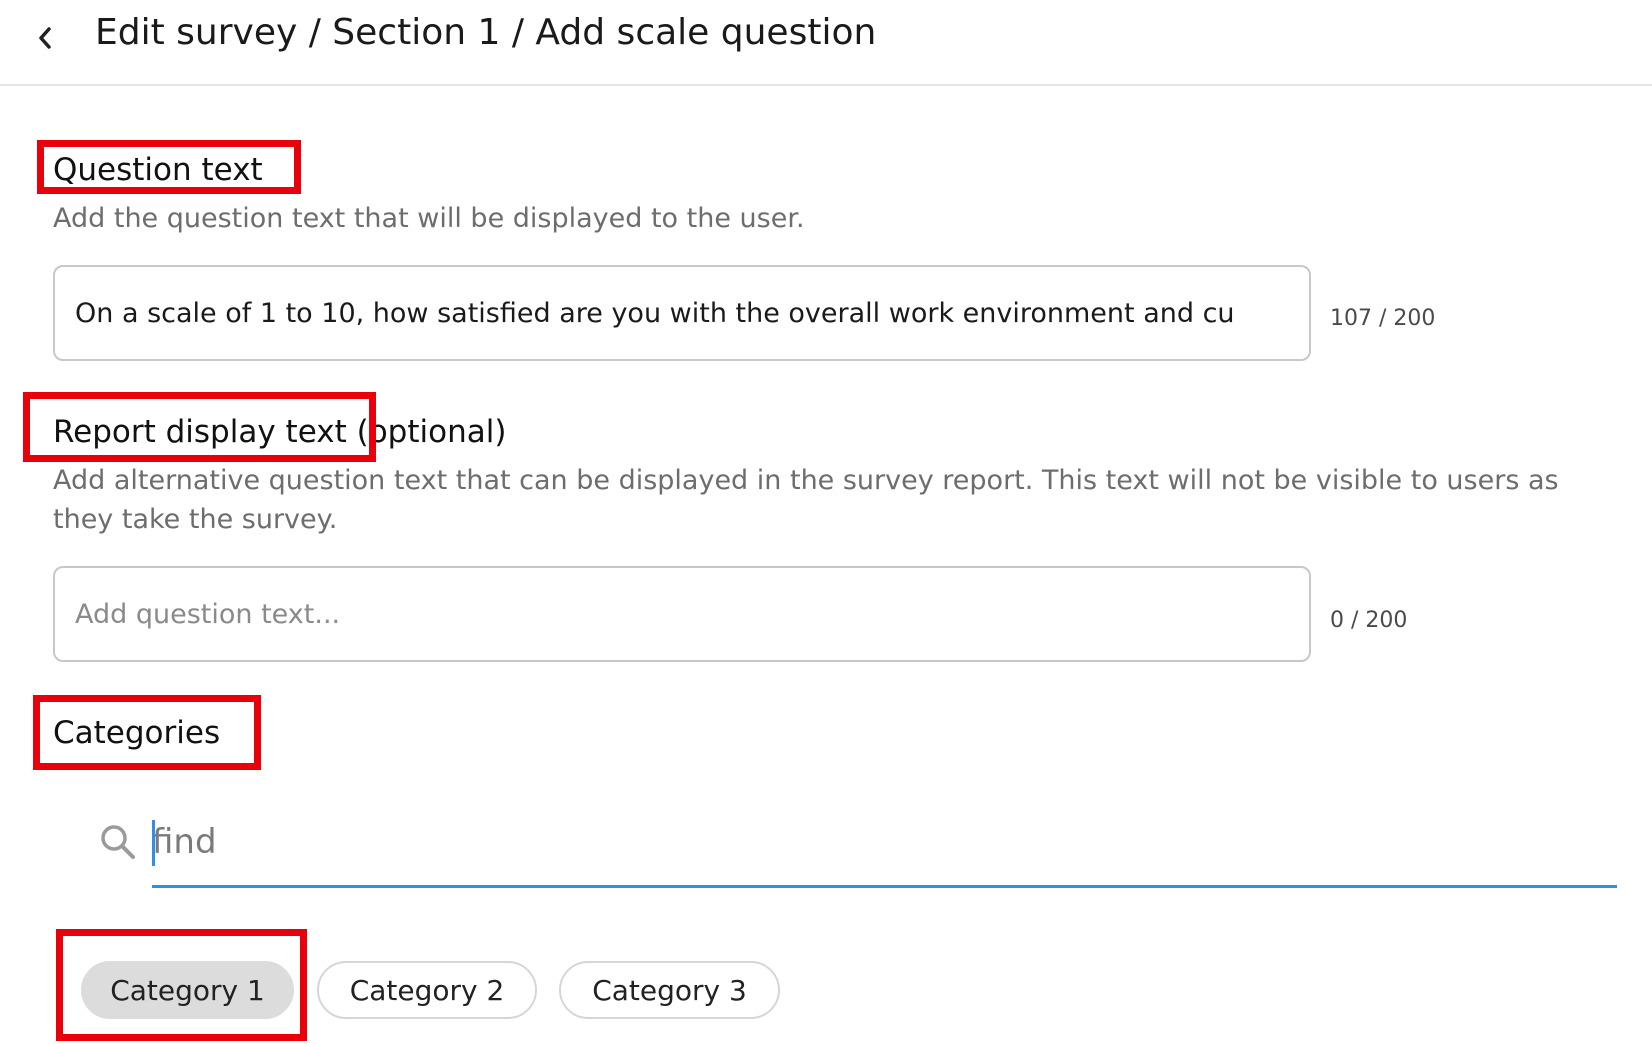 Image resolution: width=1652 pixels, height=1044 pixels. I want to click on category-chip-1: Category 1, so click(187, 990).